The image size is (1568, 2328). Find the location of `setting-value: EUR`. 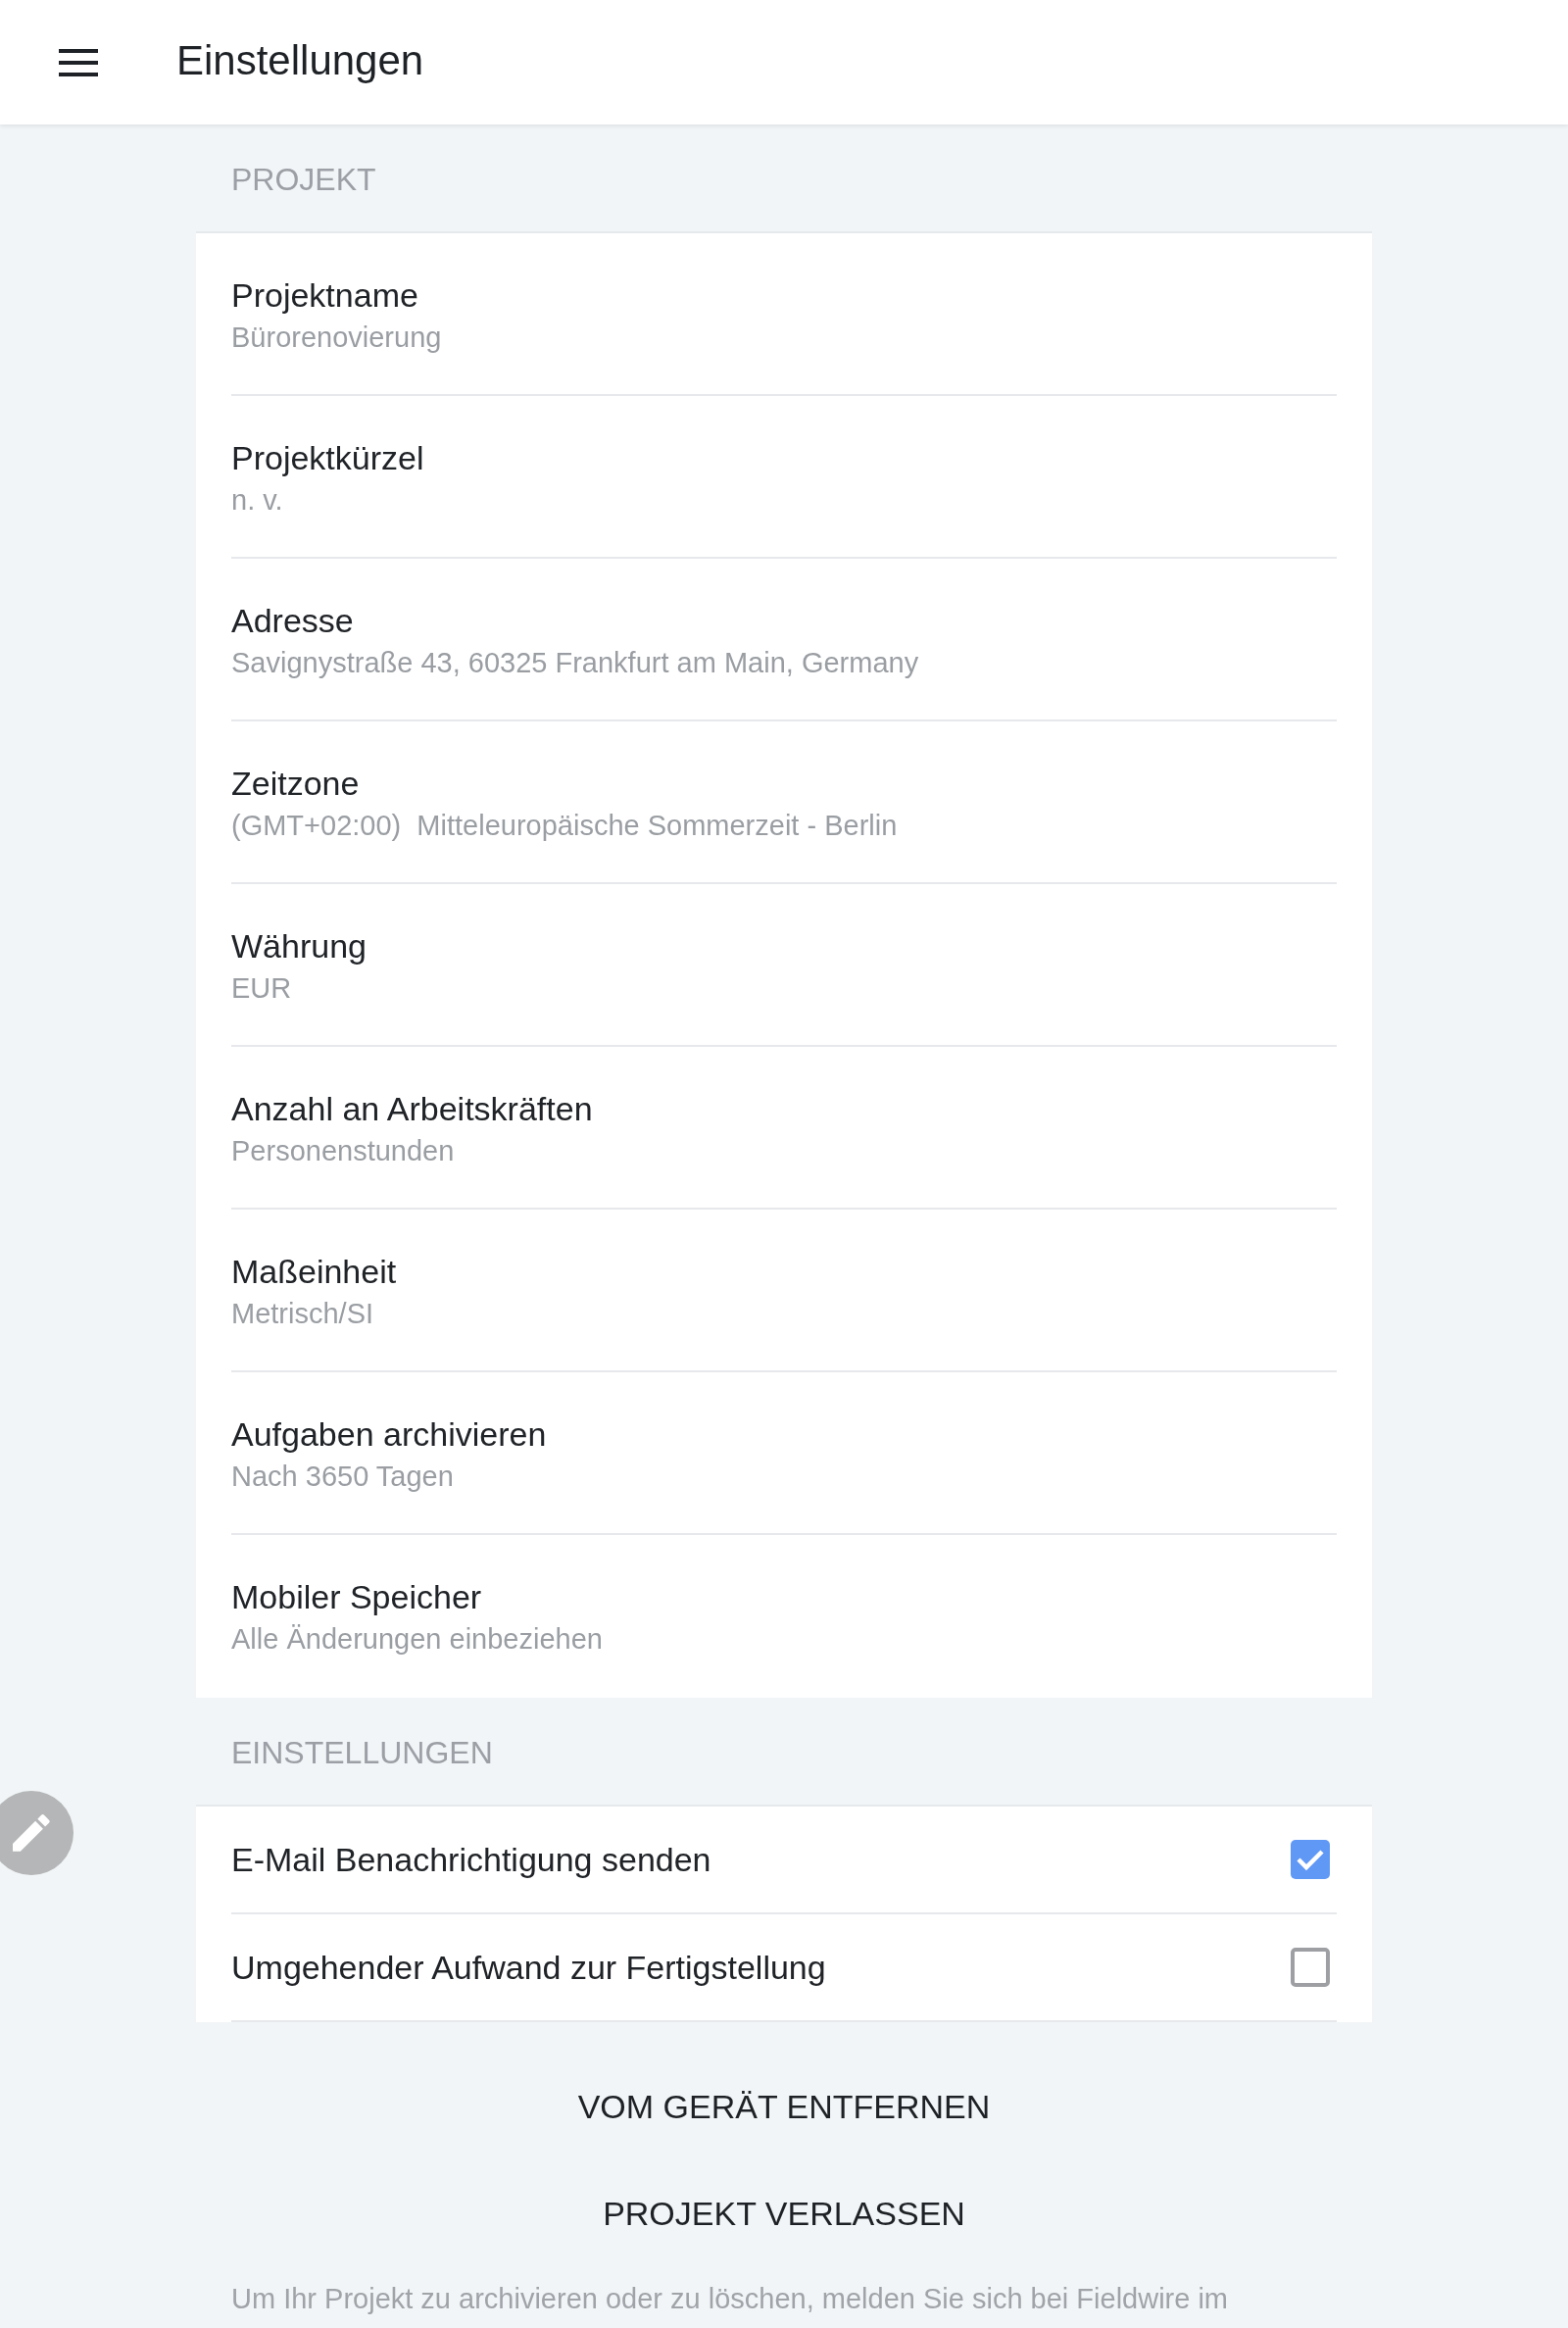

setting-value: EUR is located at coordinates (261, 988).